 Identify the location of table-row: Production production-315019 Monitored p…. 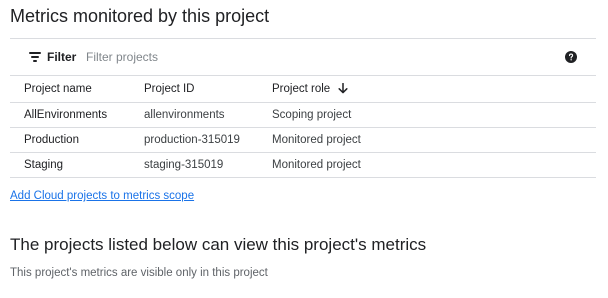
(303, 140).